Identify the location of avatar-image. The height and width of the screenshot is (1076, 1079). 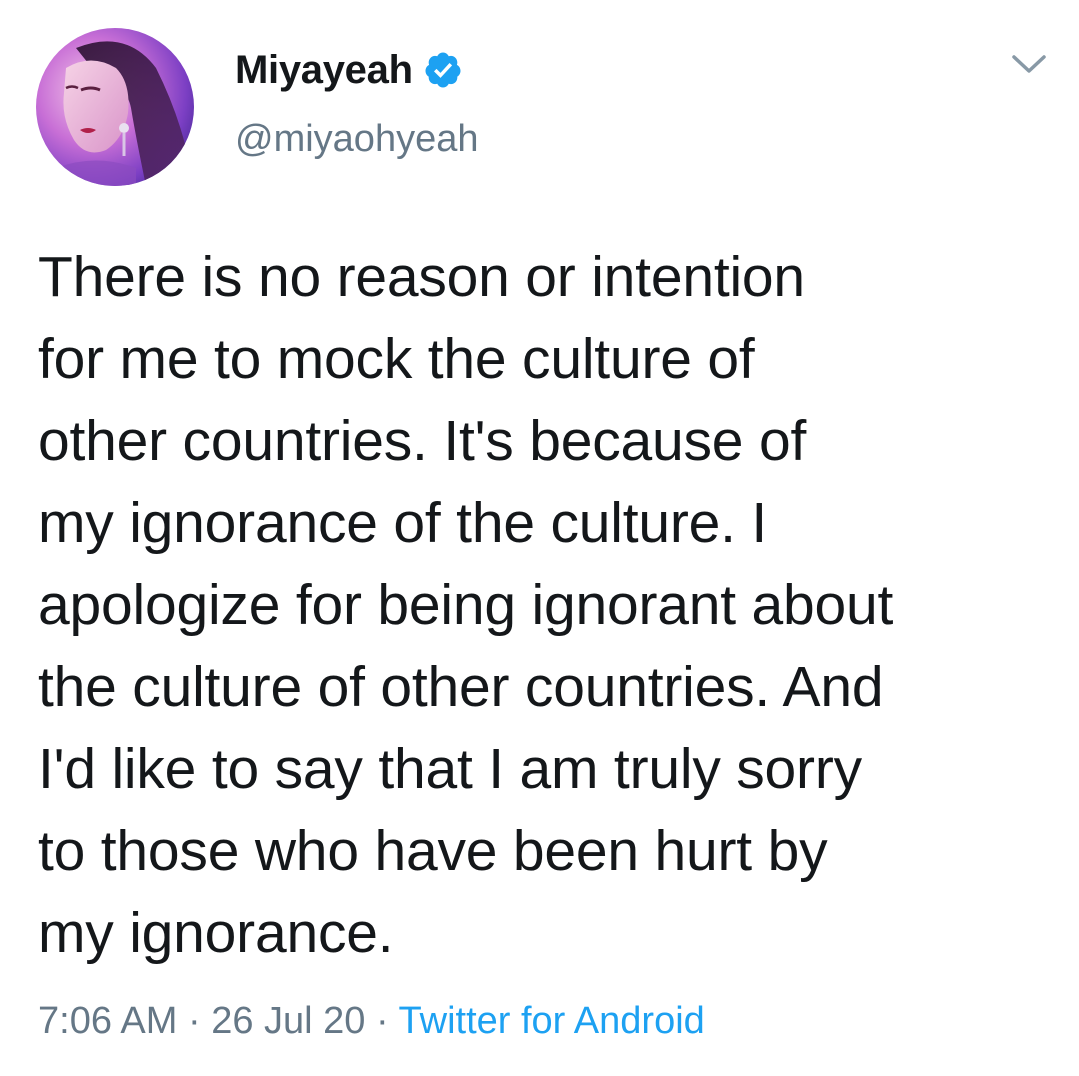
(115, 107).